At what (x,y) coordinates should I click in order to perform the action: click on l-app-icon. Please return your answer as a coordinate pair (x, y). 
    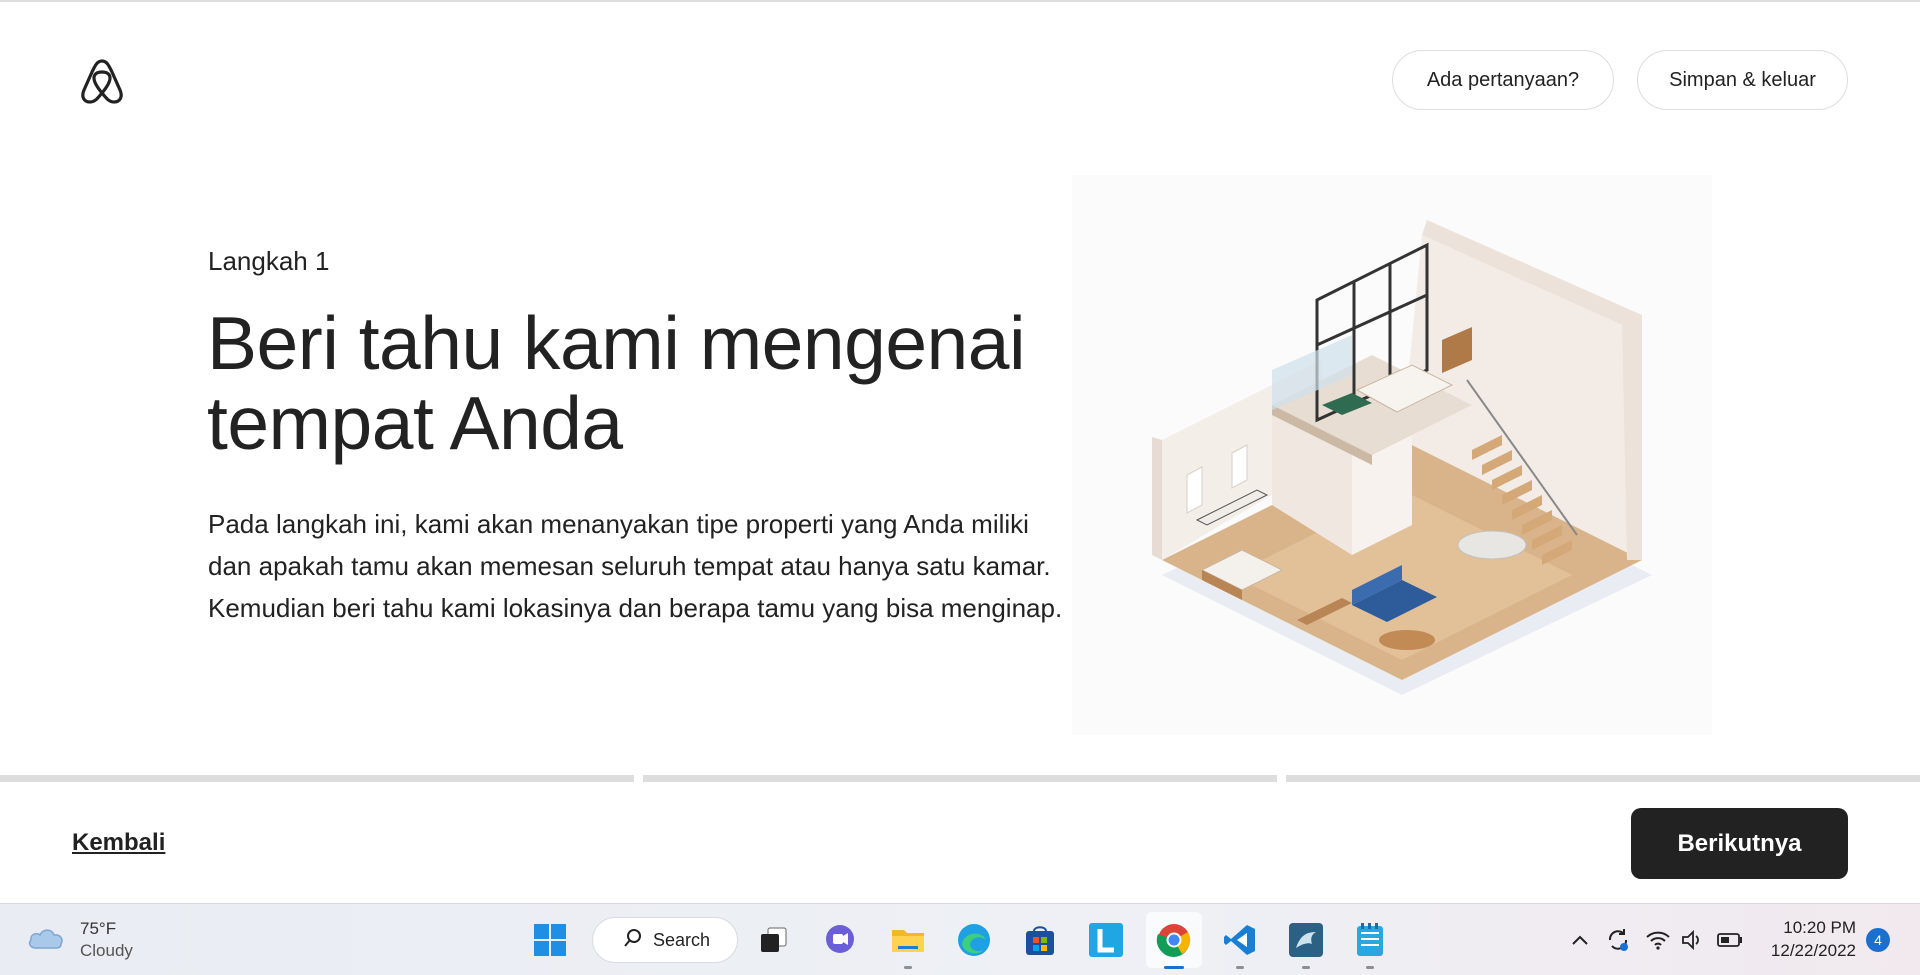
    Looking at the image, I should click on (1106, 940).